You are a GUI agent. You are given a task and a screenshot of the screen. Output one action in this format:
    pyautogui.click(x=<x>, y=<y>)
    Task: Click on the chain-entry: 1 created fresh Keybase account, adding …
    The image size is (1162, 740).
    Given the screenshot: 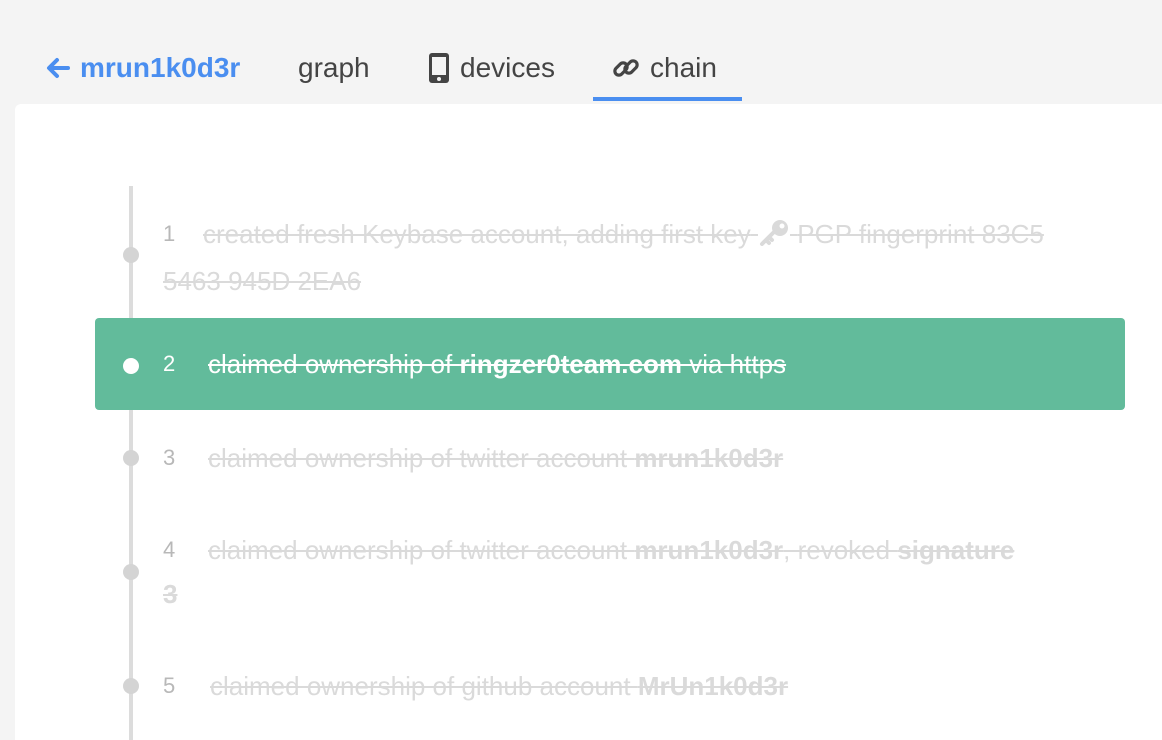 What is the action you would take?
    pyautogui.click(x=610, y=257)
    